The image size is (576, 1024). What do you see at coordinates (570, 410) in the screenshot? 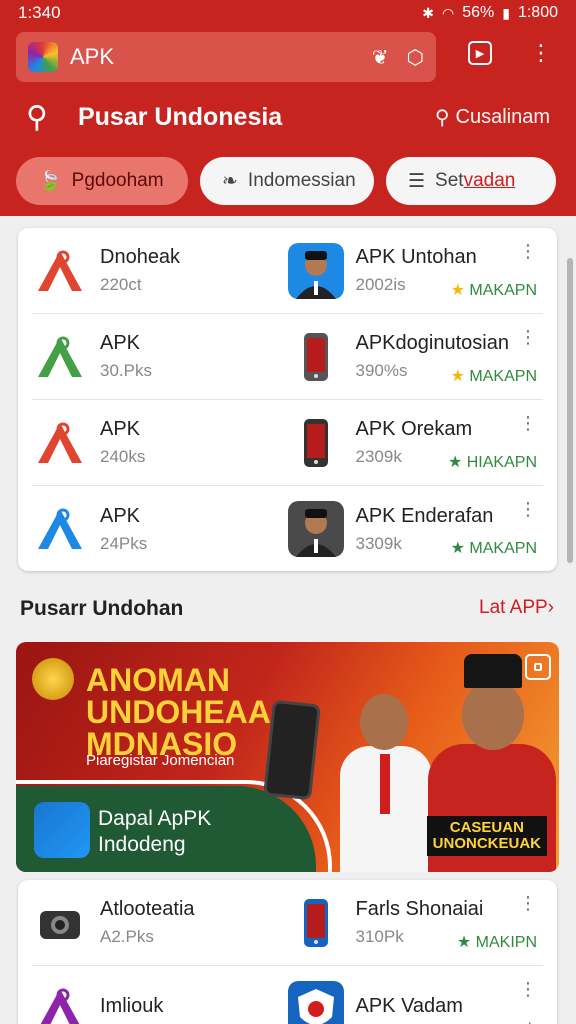
I see `scrollbar` at bounding box center [570, 410].